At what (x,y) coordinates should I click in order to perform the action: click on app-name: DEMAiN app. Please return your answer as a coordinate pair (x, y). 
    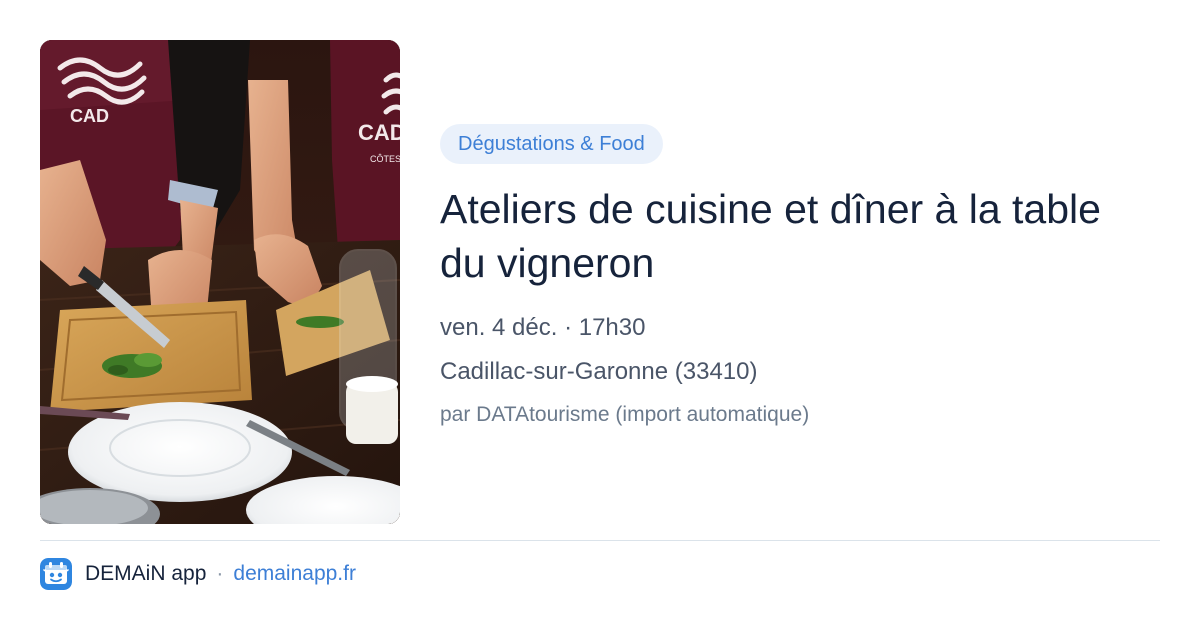
    Looking at the image, I should click on (146, 573).